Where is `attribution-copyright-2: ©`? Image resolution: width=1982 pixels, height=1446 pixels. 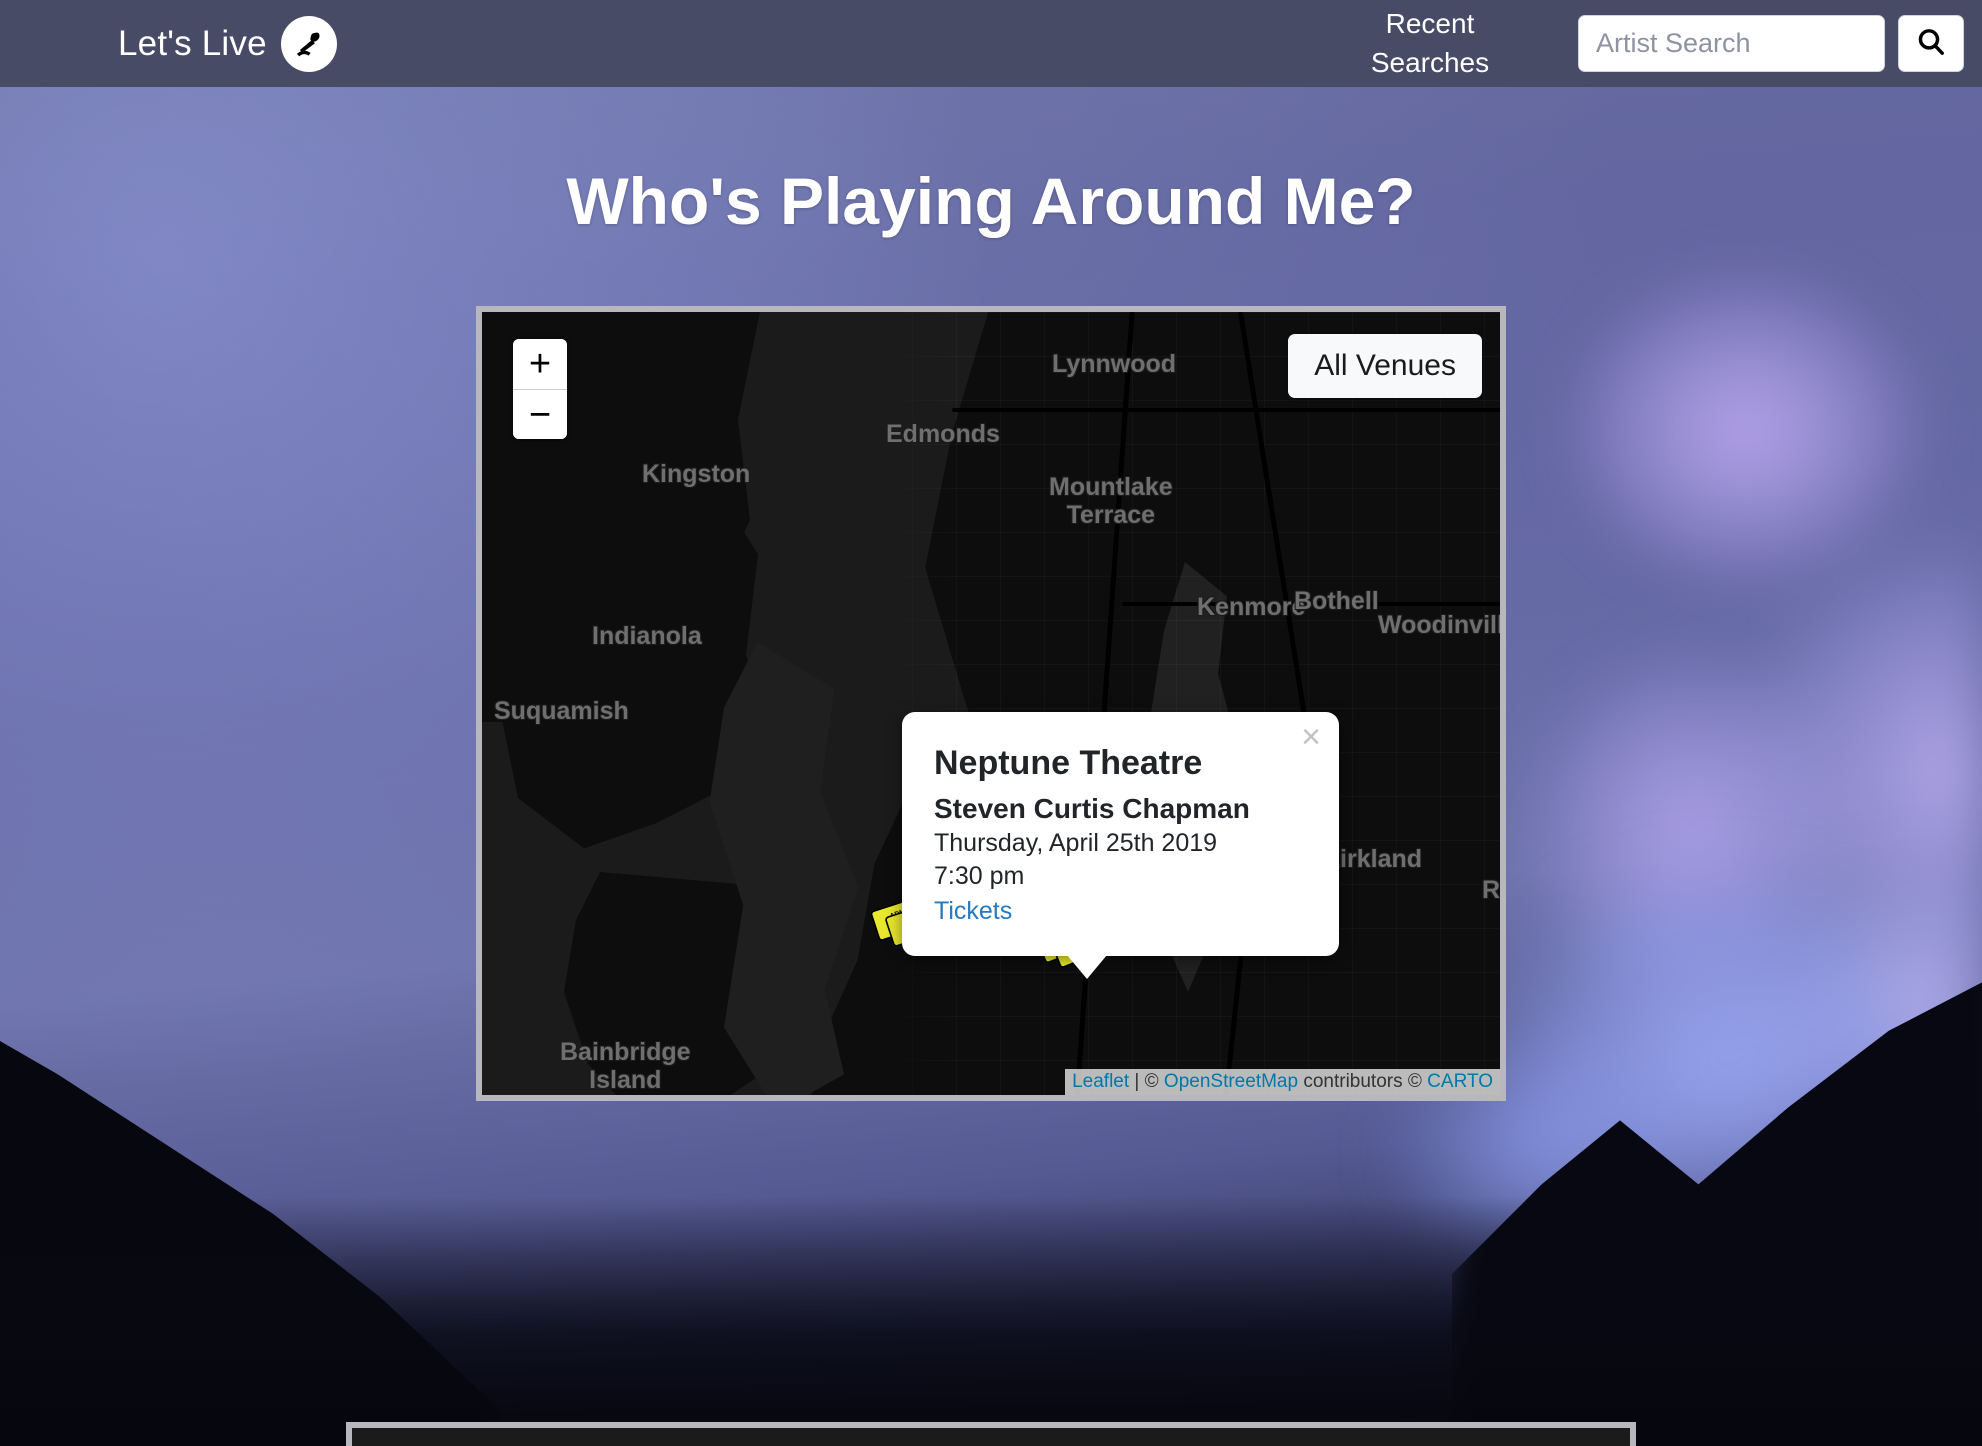
attribution-copyright-2: © is located at coordinates (1417, 1081).